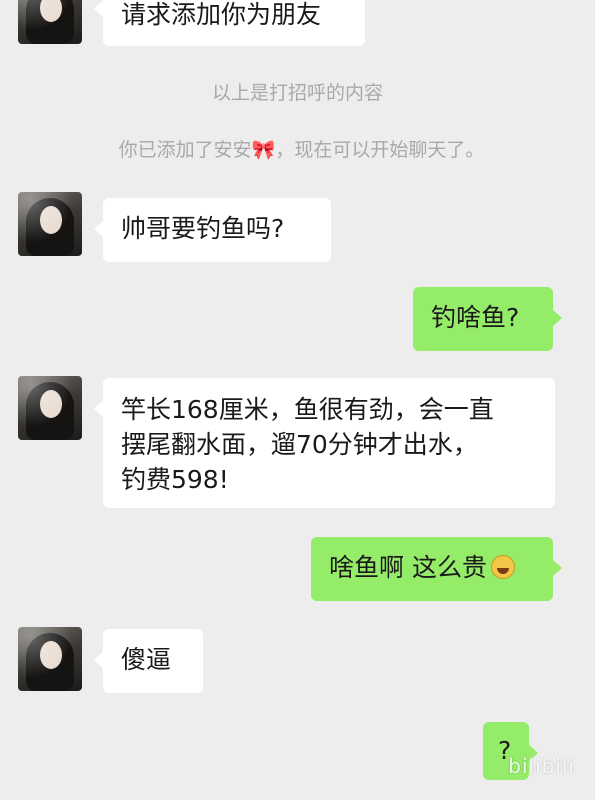 The width and height of the screenshot is (595, 800). I want to click on laughing-emoji-icon, so click(502, 567).